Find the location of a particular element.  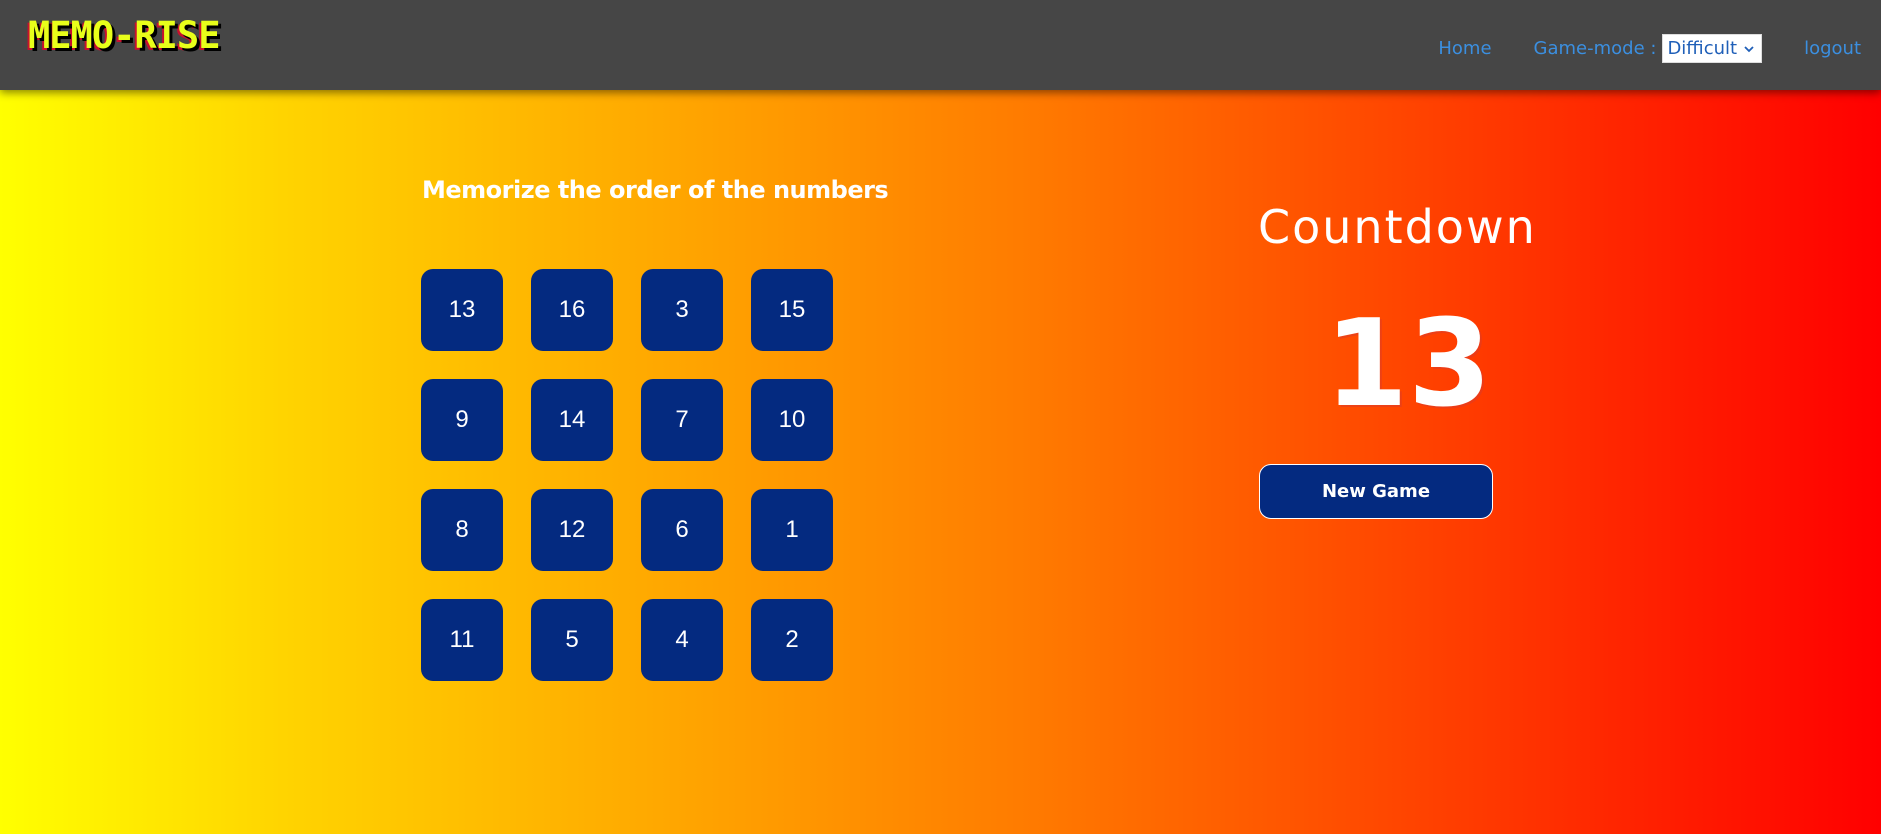

number-tile: 7 is located at coordinates (682, 420).